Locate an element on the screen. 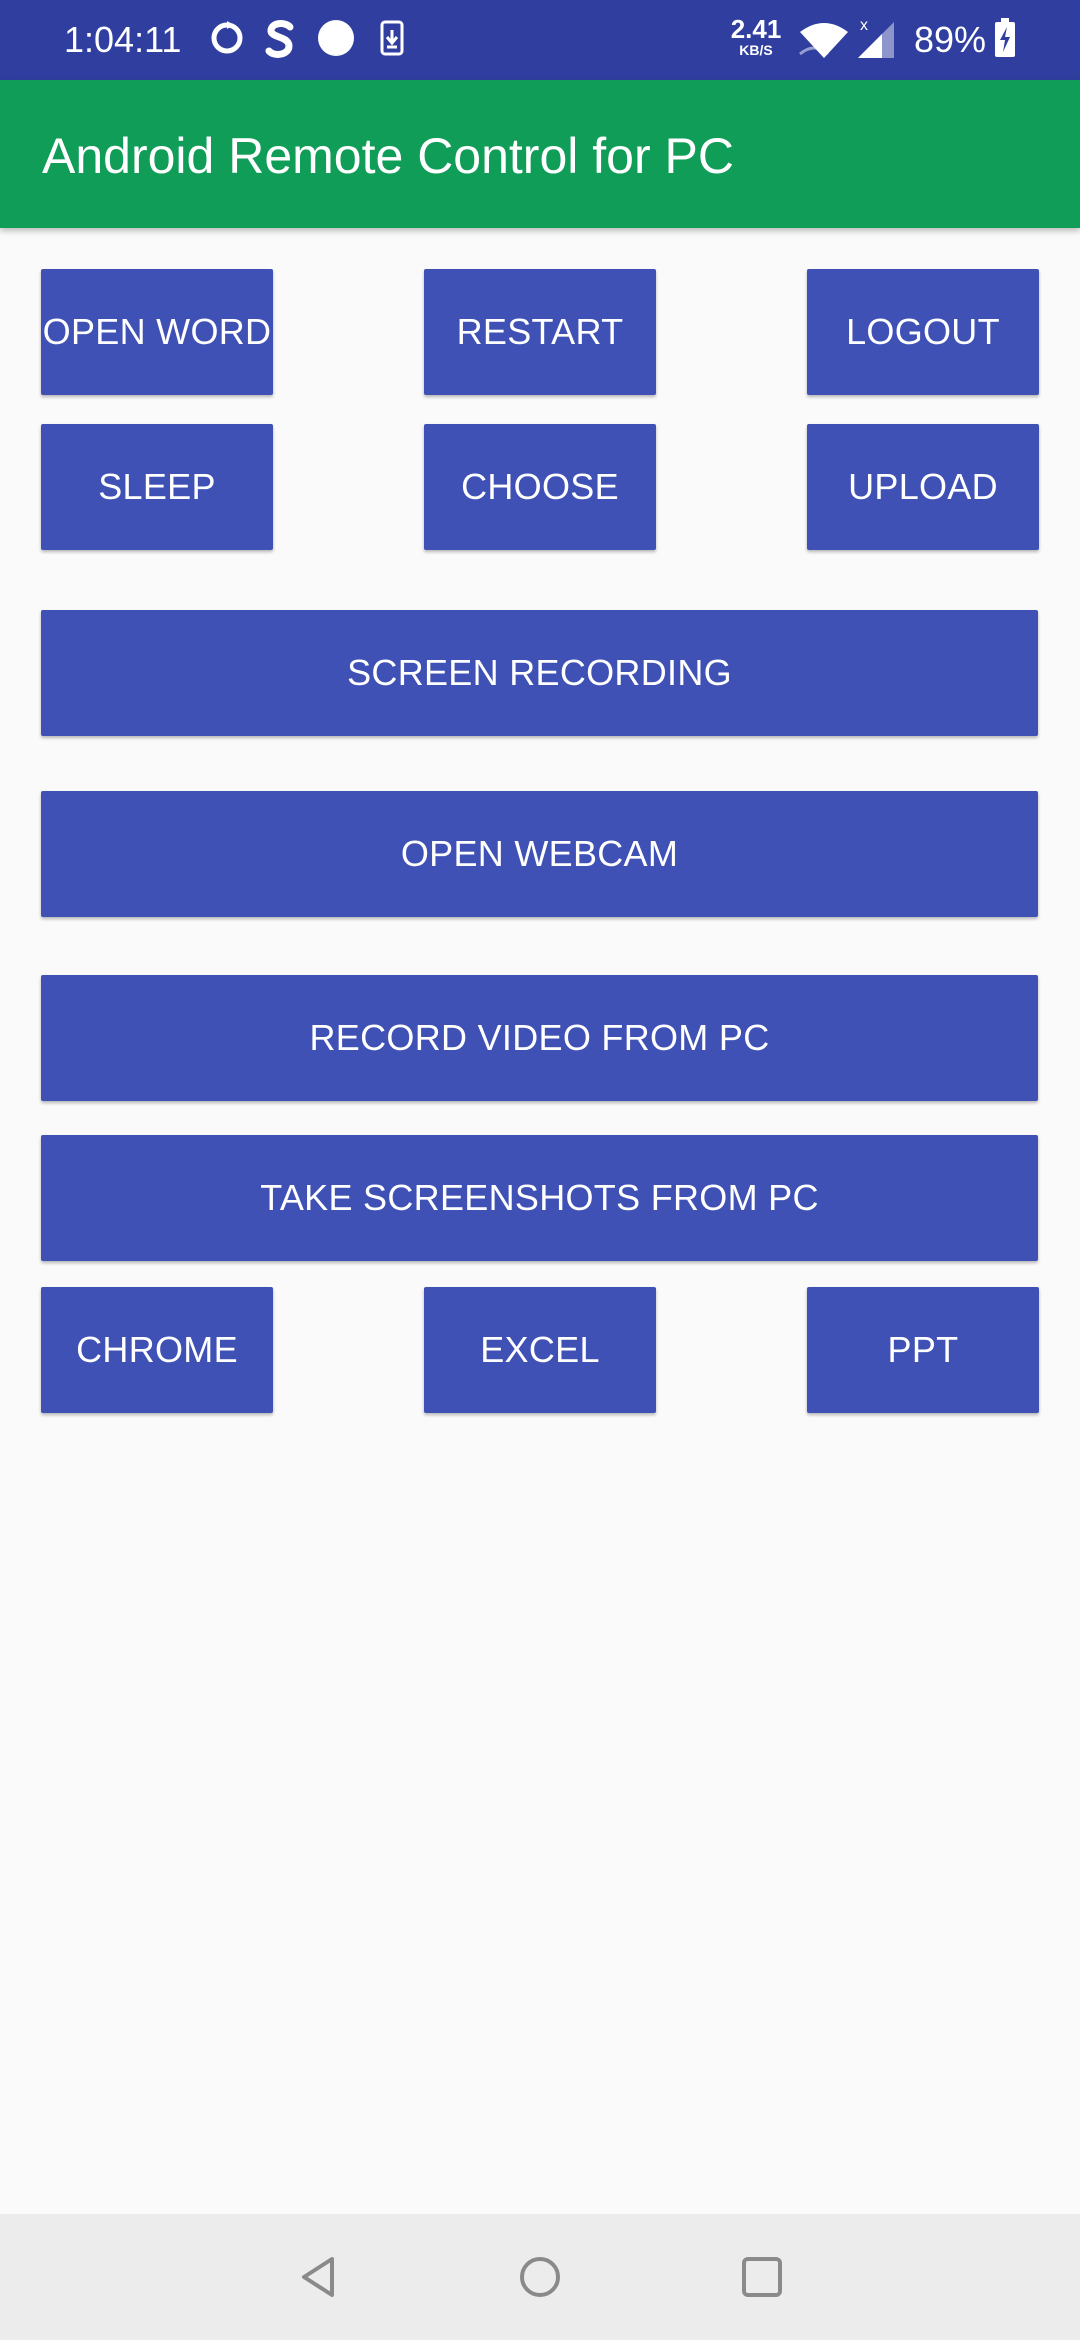 This screenshot has width=1080, height=2340. sync-circle-icon is located at coordinates (227, 37).